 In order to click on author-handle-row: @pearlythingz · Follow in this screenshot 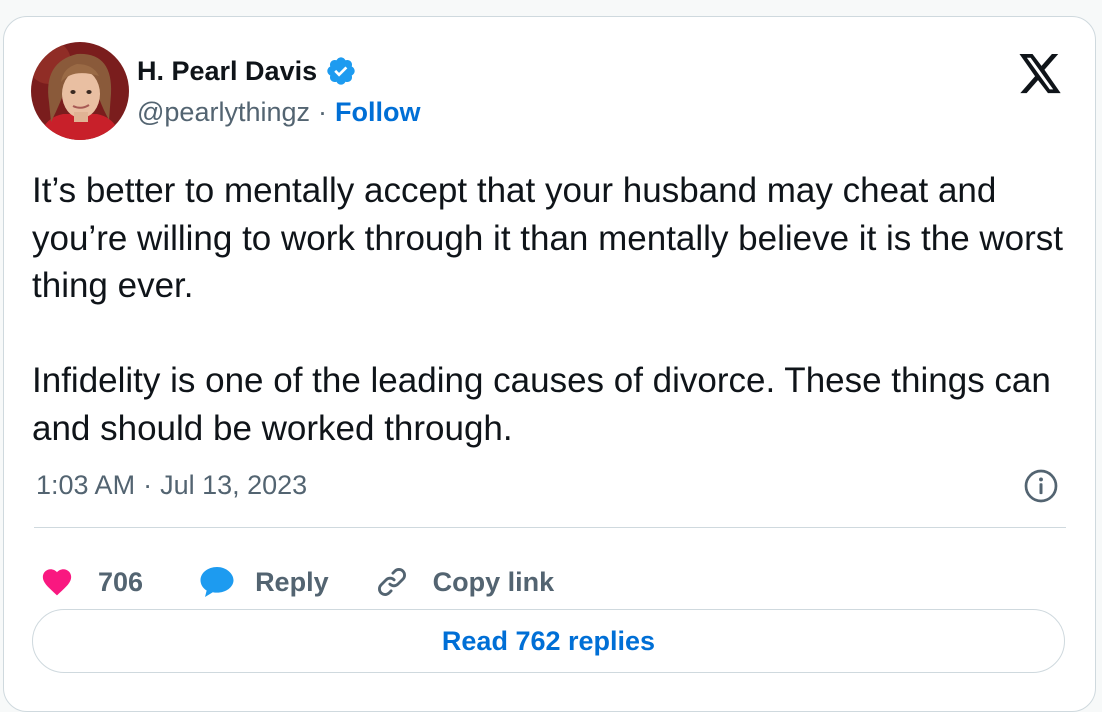, I will do `click(278, 112)`.